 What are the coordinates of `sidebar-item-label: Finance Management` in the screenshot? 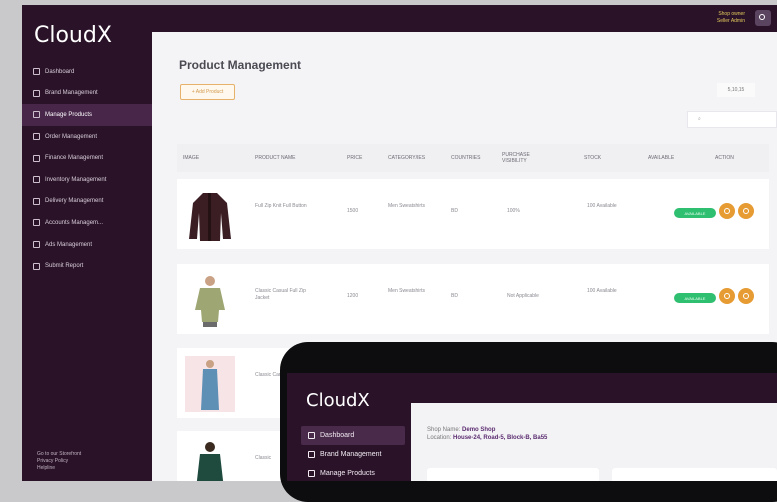 It's located at (74, 158).